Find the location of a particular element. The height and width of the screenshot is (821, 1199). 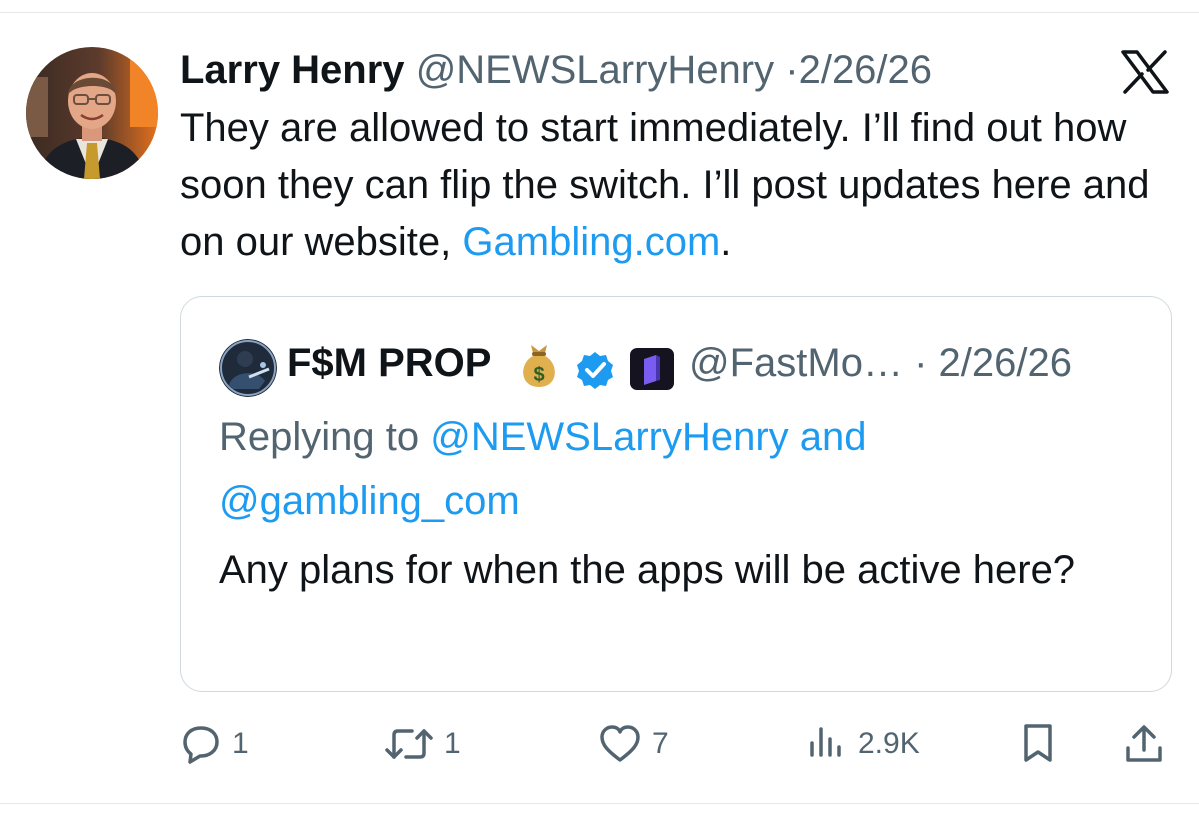

reply-button: 1 is located at coordinates (214, 744).